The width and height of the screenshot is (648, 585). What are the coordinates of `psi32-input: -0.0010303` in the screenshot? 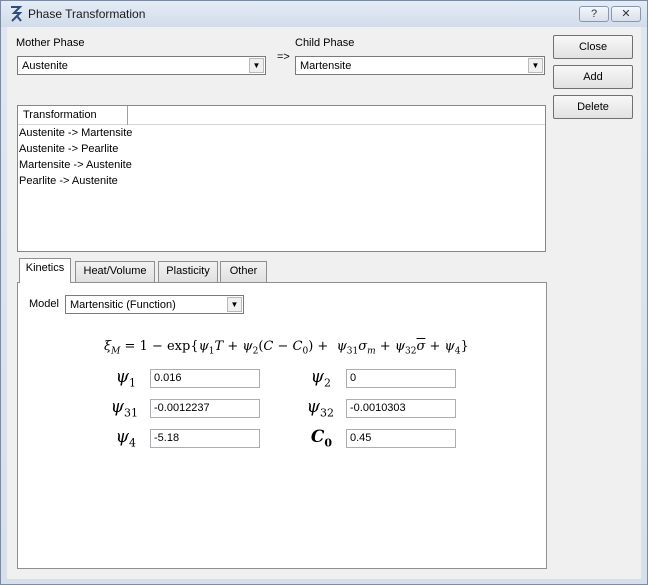 It's located at (401, 408).